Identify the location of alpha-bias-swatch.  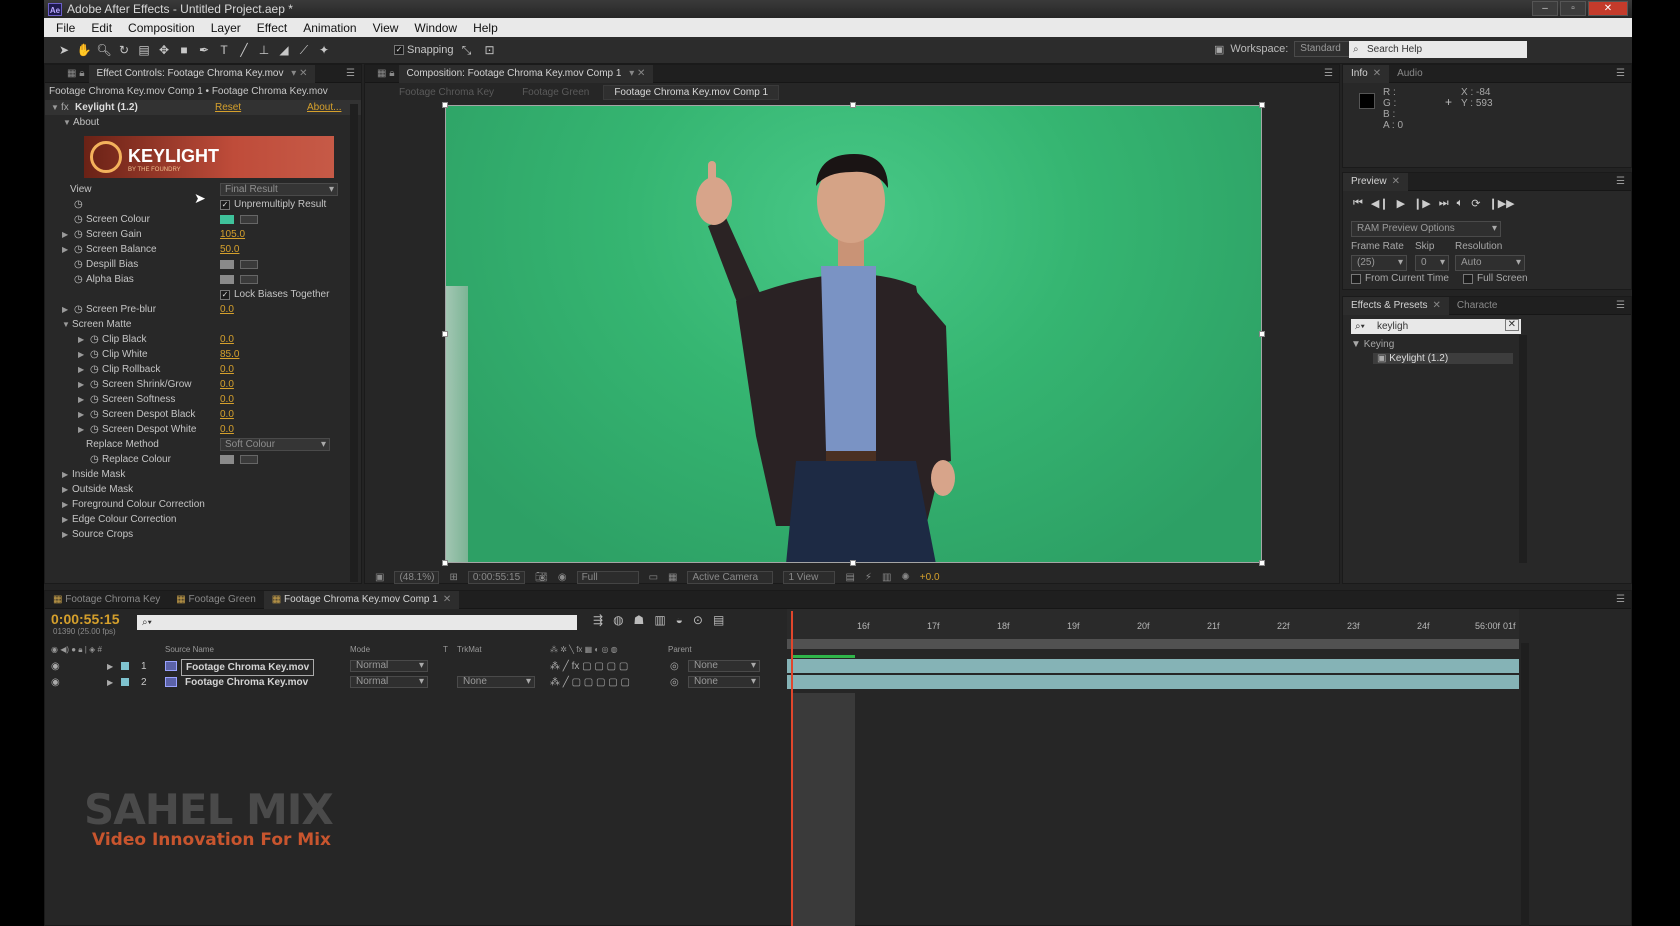
(227, 279).